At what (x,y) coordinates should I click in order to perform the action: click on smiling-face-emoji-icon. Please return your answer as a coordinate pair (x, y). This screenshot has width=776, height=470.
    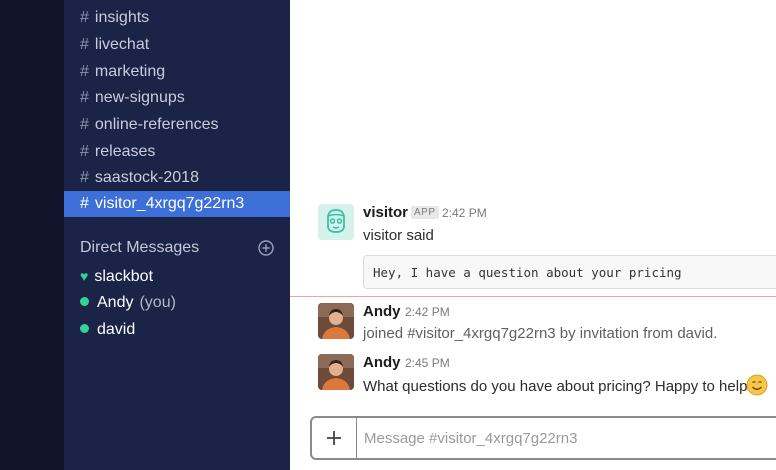
    Looking at the image, I should click on (757, 385).